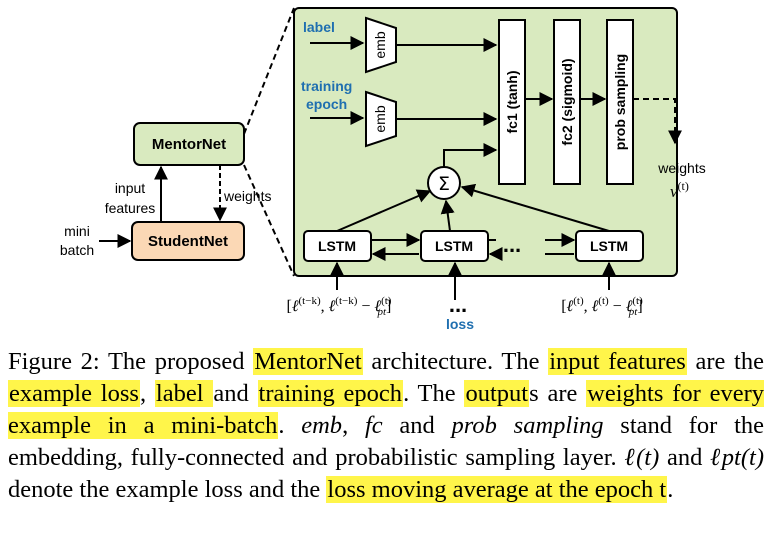  What do you see at coordinates (444, 184) in the screenshot?
I see `sigma-symbol: Σ` at bounding box center [444, 184].